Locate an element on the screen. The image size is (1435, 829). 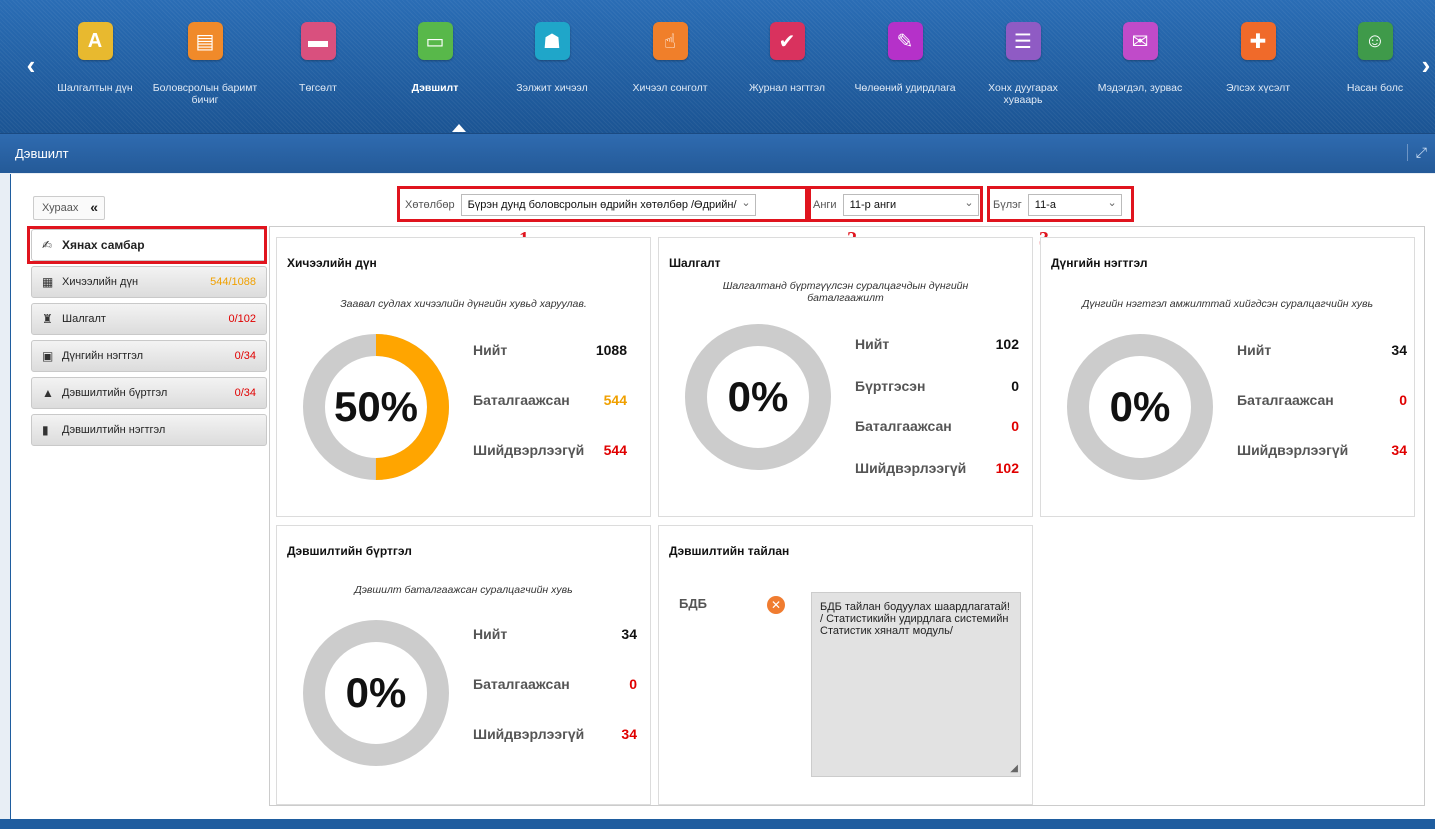
app-tile: ▬ Төгсөлт is located at coordinates (318, 58).